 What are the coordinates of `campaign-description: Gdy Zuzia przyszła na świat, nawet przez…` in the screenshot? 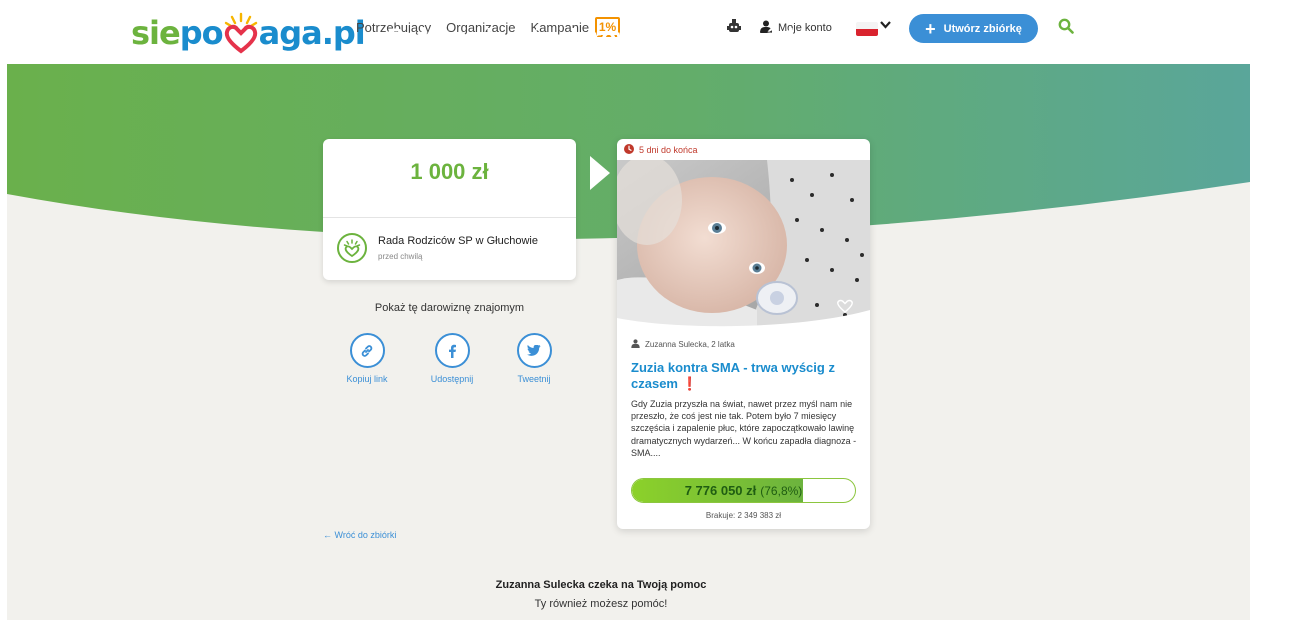 It's located at (744, 428).